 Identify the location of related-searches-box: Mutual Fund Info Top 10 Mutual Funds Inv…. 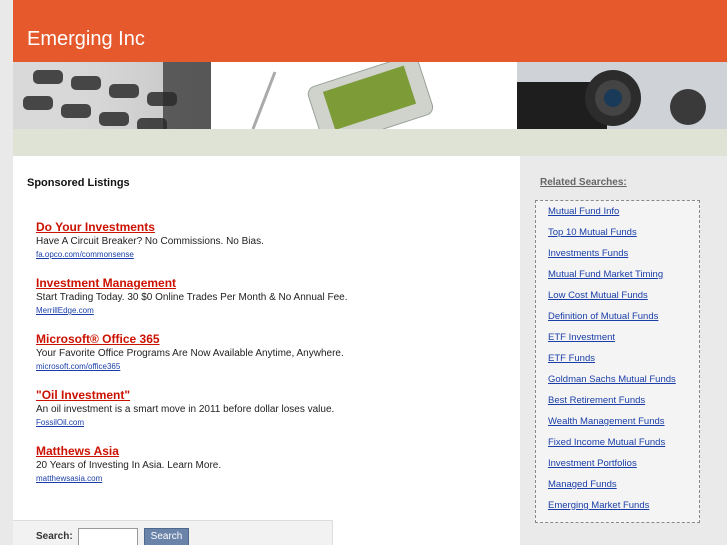
(617, 361).